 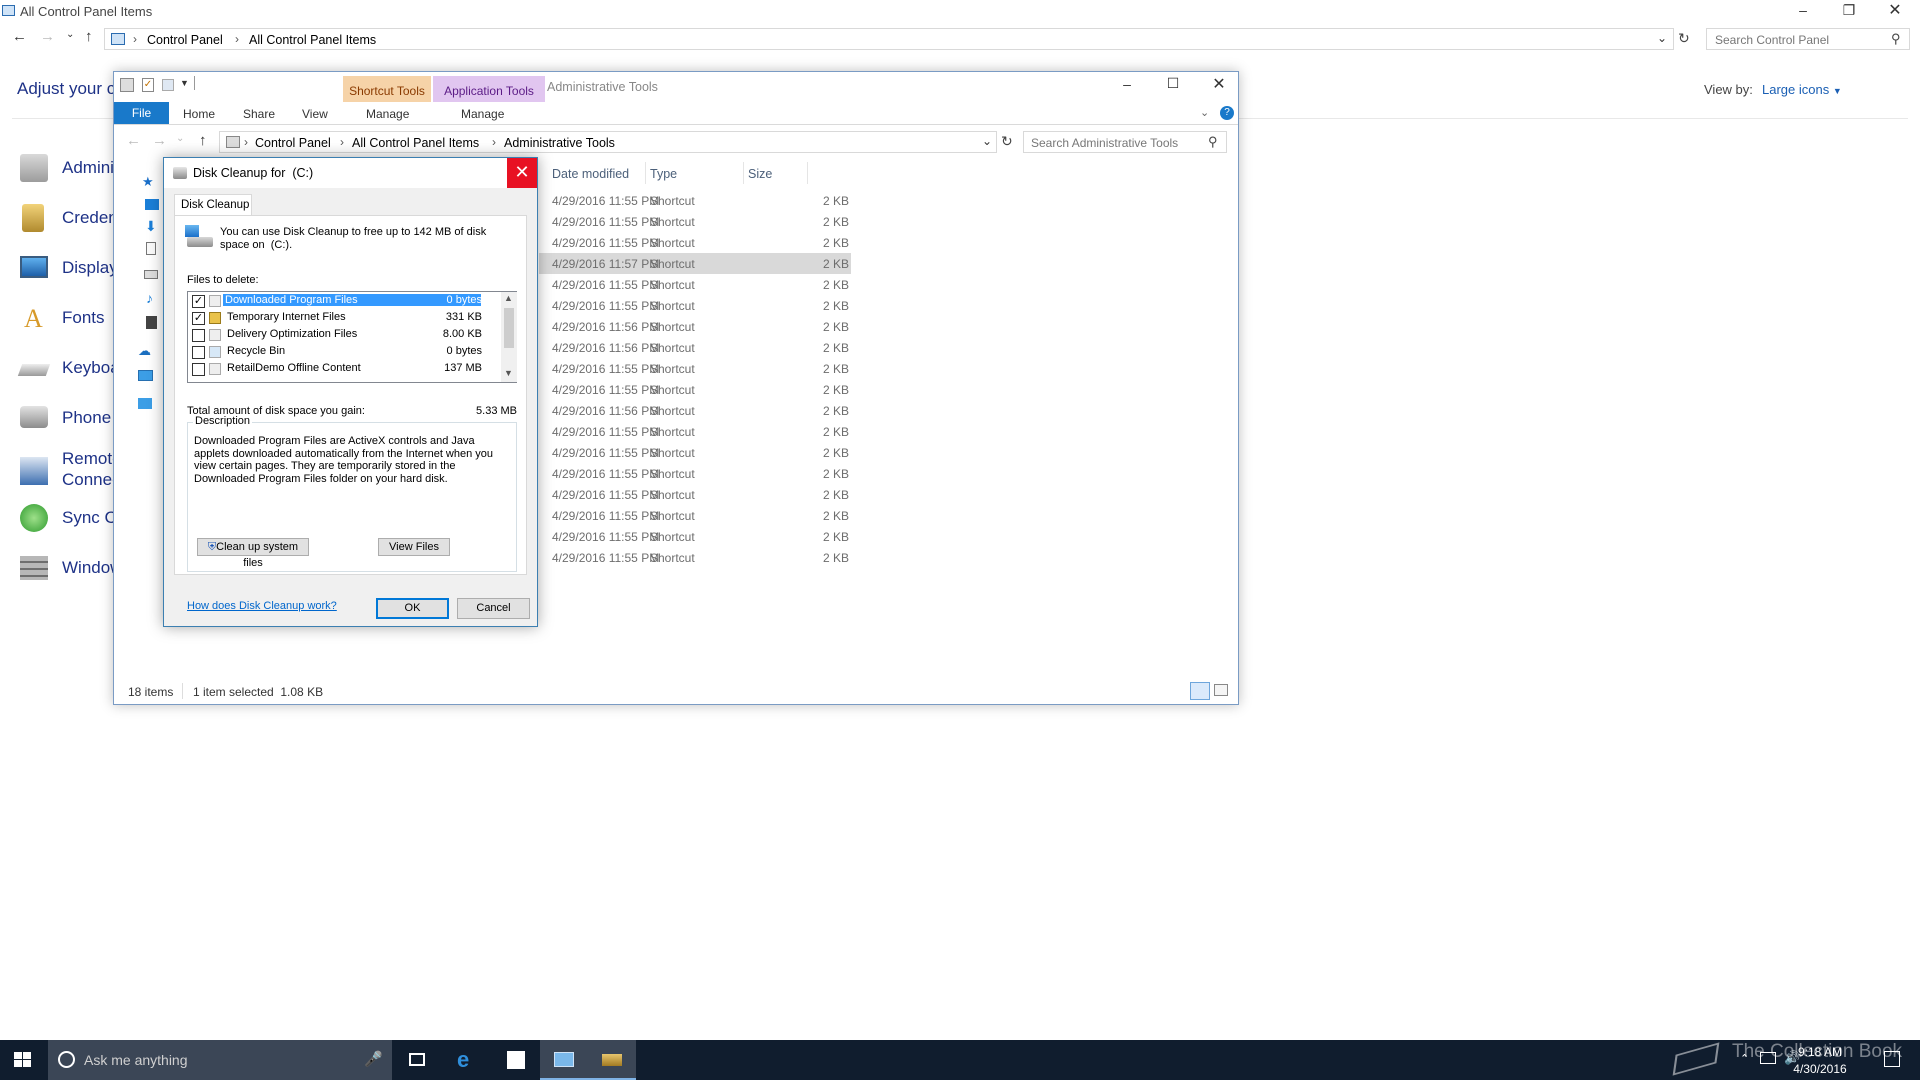 I want to click on column-type: Type, so click(x=663, y=174).